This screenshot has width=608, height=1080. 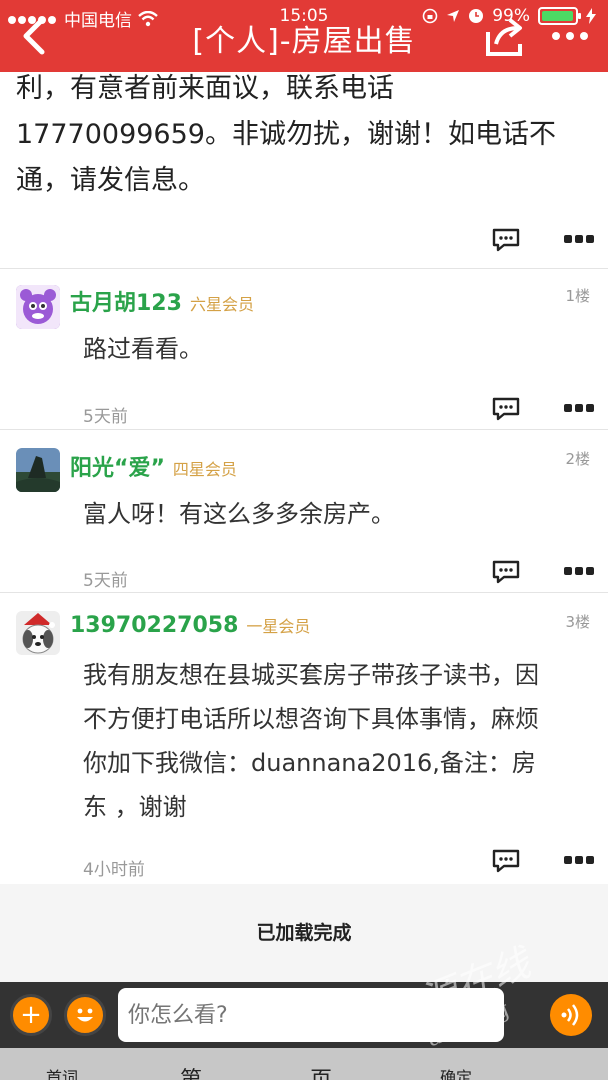 I want to click on emoji-button, so click(x=85, y=1015).